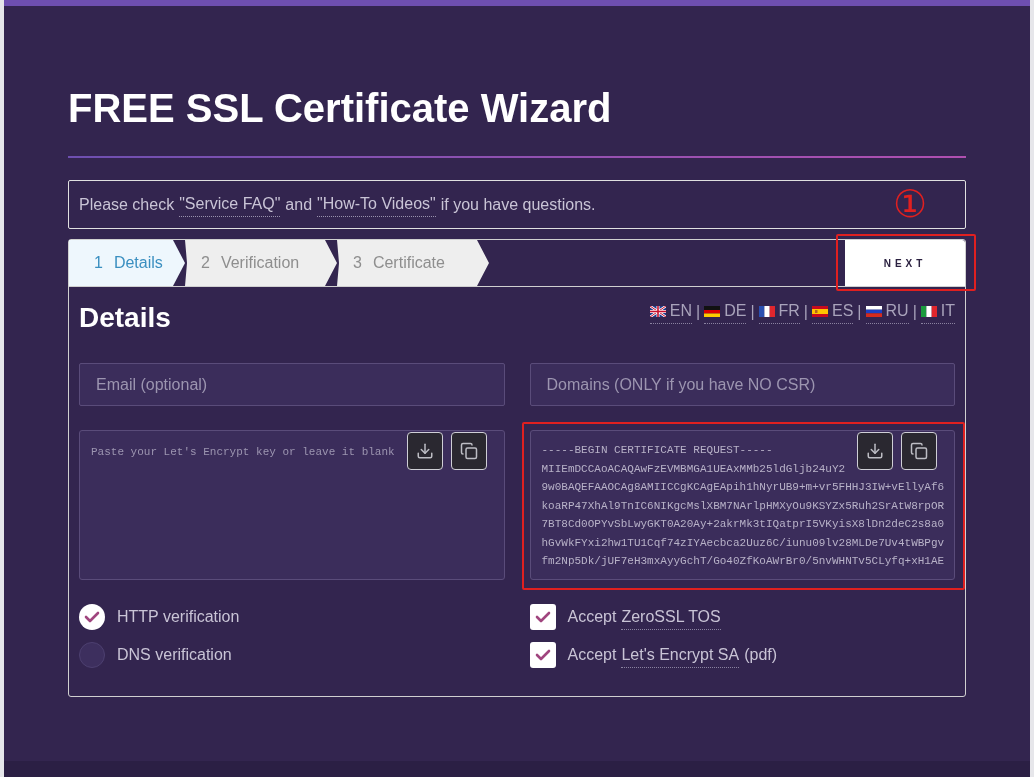  Describe the element at coordinates (340, 108) in the screenshot. I see `page-title: FREE SSL Certificate Wizard` at that location.